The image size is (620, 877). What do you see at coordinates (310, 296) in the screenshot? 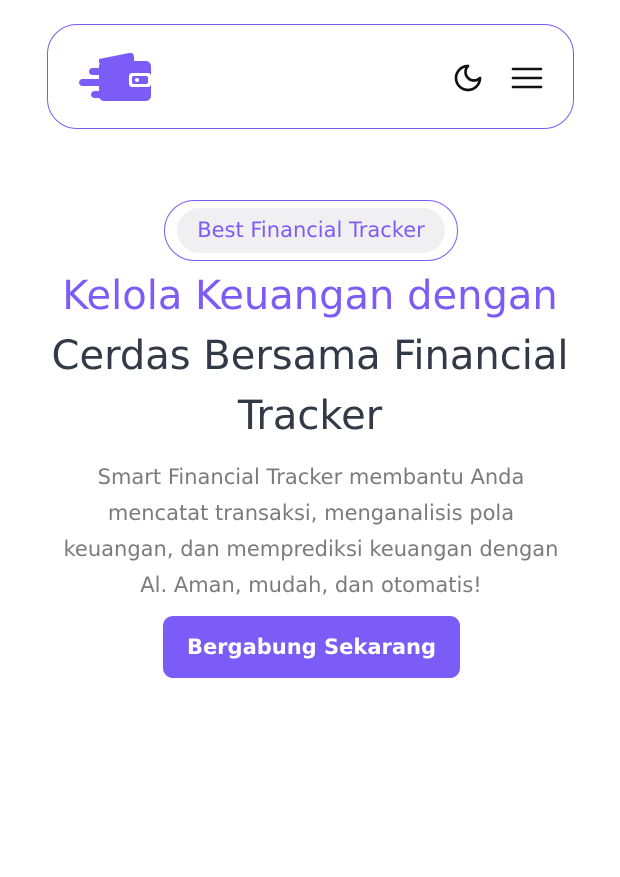
I see `hero-title-accent: Kelola Keuangan dengan` at bounding box center [310, 296].